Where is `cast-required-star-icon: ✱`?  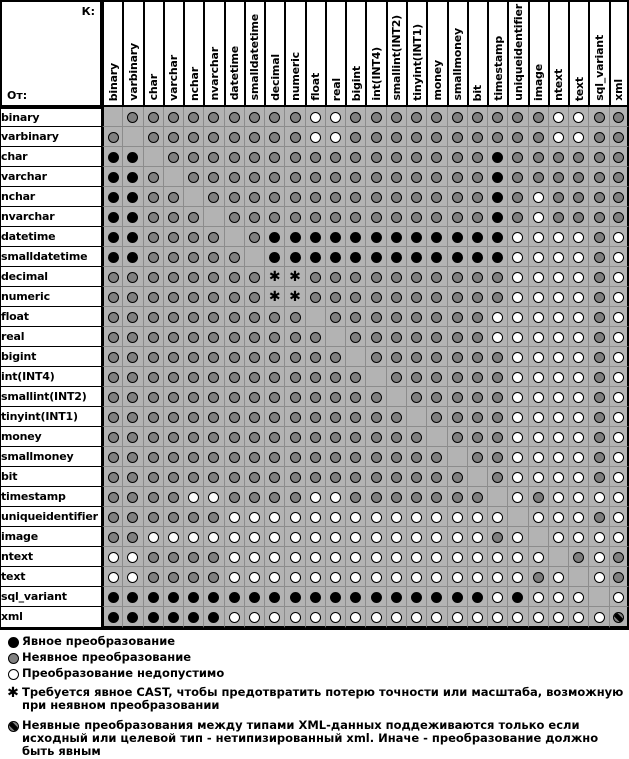
cast-required-star-icon: ✱ is located at coordinates (13, 692).